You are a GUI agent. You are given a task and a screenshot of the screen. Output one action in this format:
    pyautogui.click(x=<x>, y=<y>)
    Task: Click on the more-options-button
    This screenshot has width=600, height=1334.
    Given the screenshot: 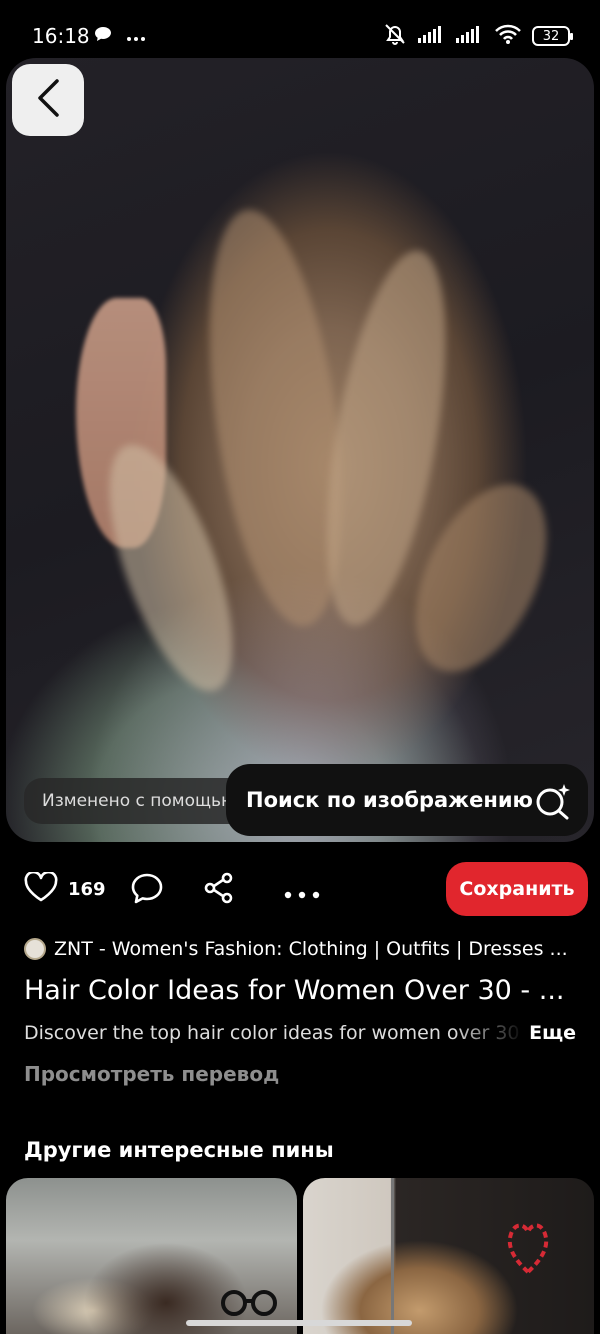 What is the action you would take?
    pyautogui.click(x=302, y=893)
    